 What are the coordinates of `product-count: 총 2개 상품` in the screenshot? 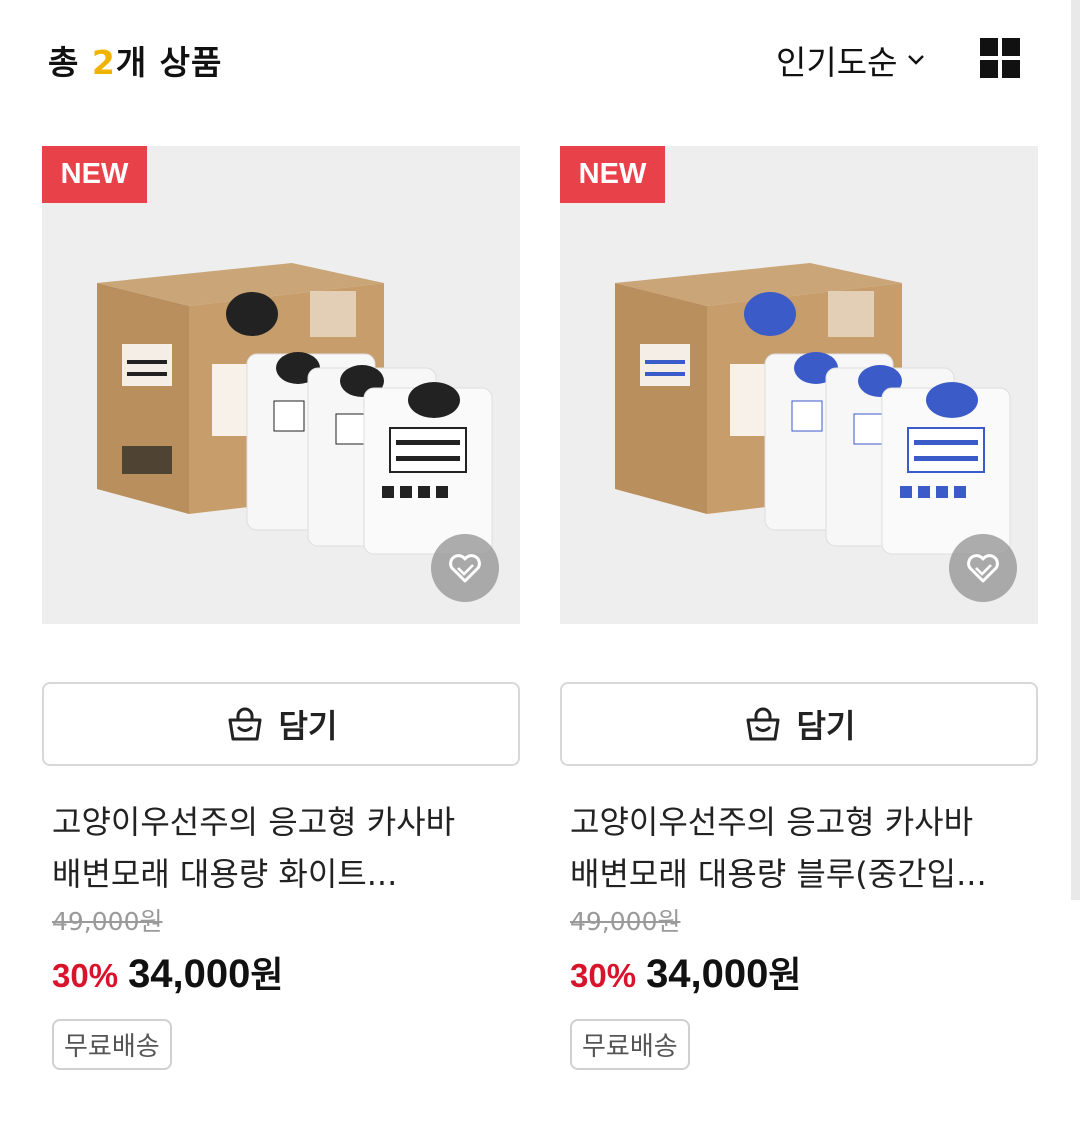 It's located at (135, 60).